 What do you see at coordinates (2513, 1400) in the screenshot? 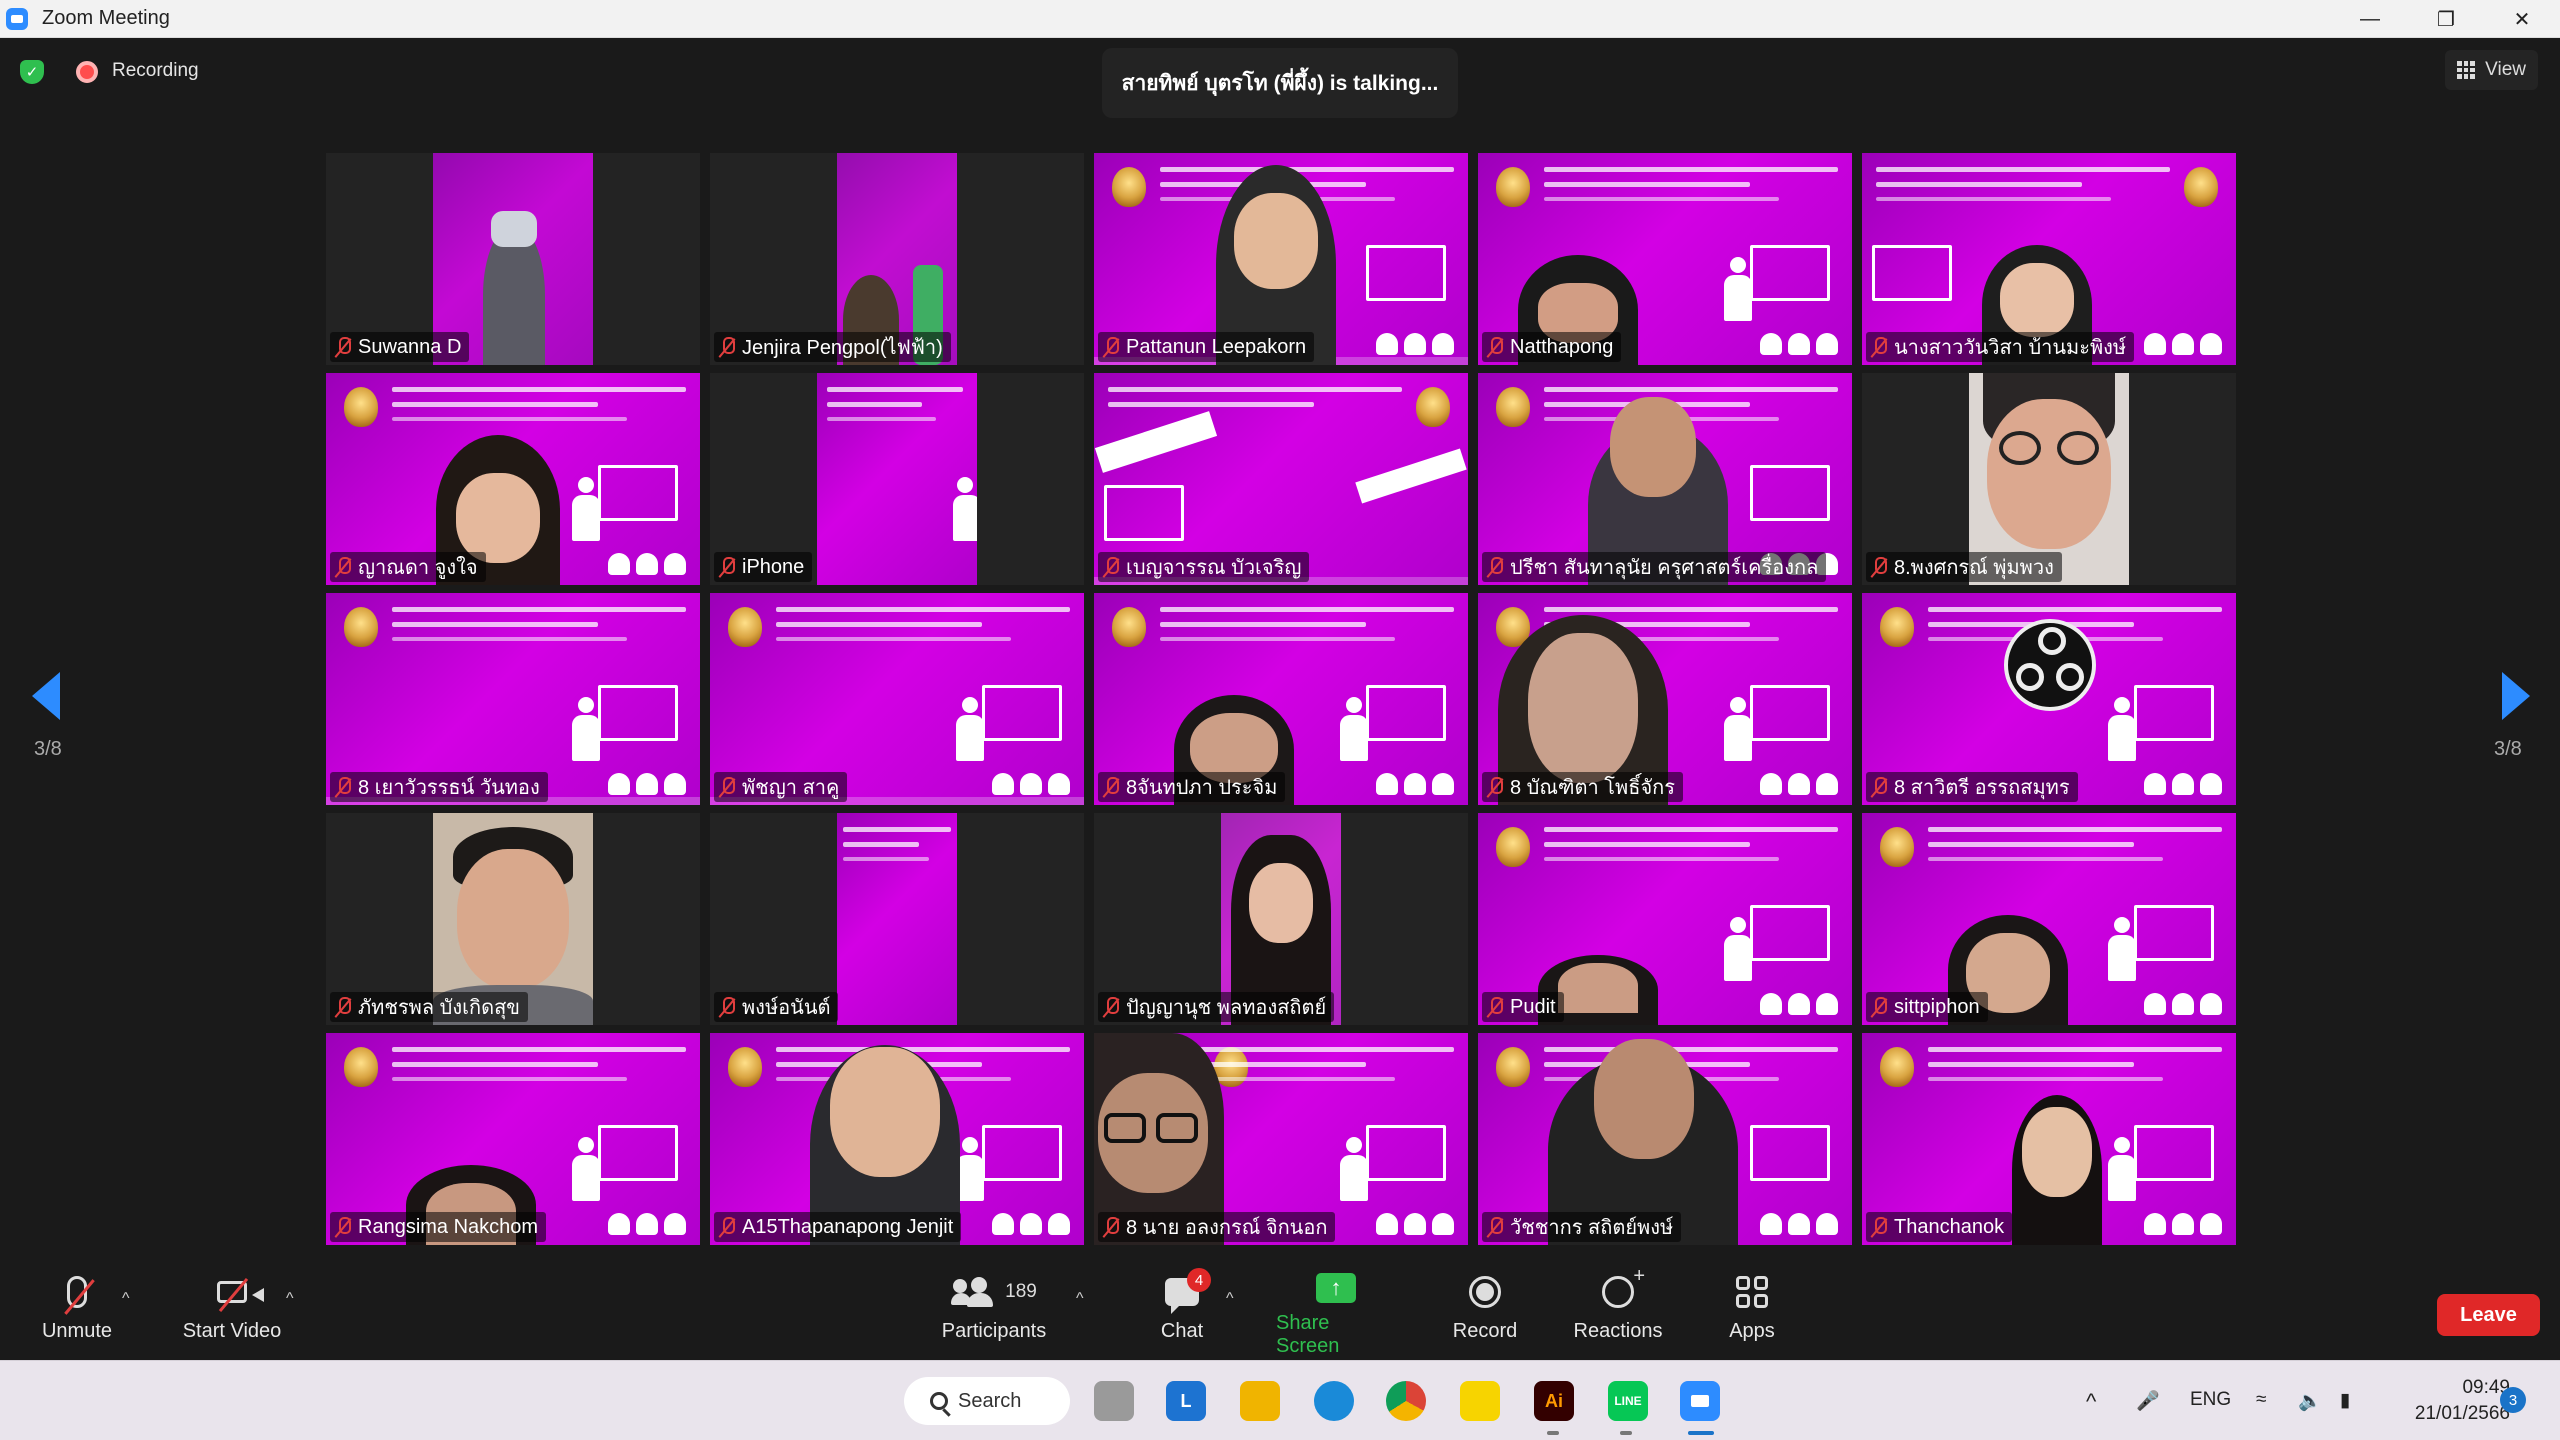
I see `notification-badge: 3` at bounding box center [2513, 1400].